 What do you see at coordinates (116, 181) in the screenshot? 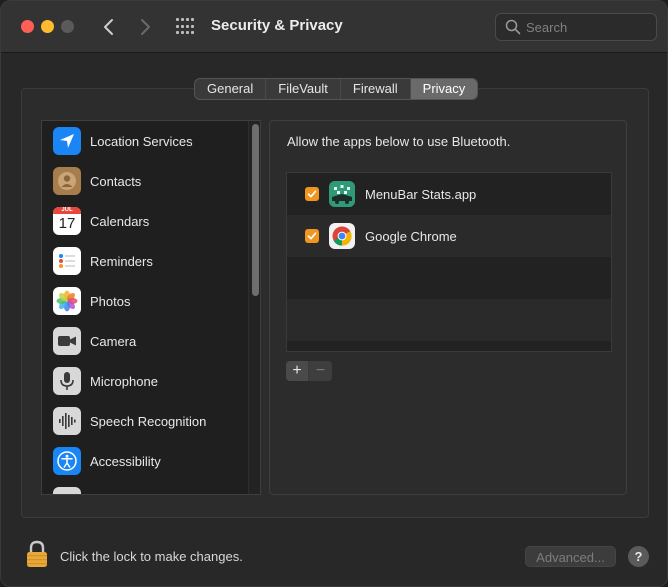
I see `sidebar-item-label: Contacts` at bounding box center [116, 181].